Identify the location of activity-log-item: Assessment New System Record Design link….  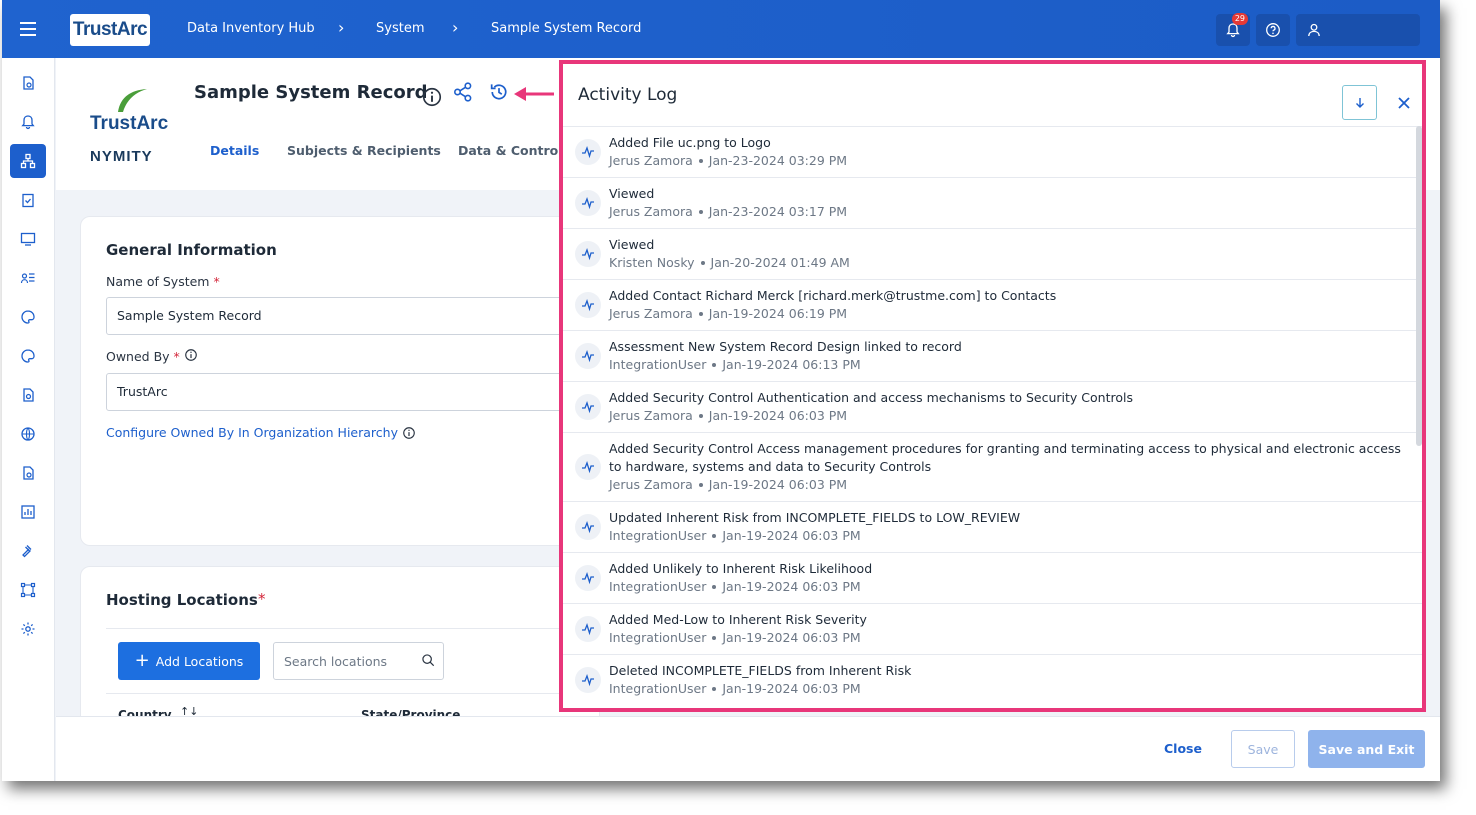
(992, 355).